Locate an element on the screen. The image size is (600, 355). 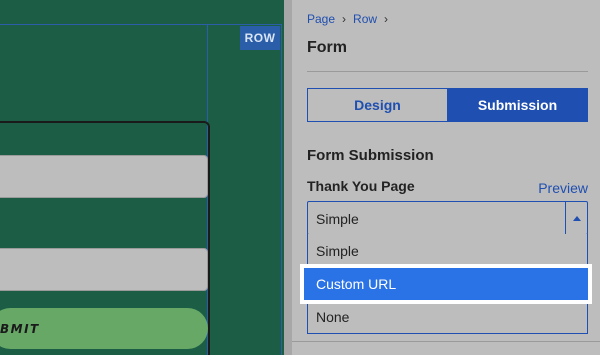
tab-submission: Submission is located at coordinates (517, 105).